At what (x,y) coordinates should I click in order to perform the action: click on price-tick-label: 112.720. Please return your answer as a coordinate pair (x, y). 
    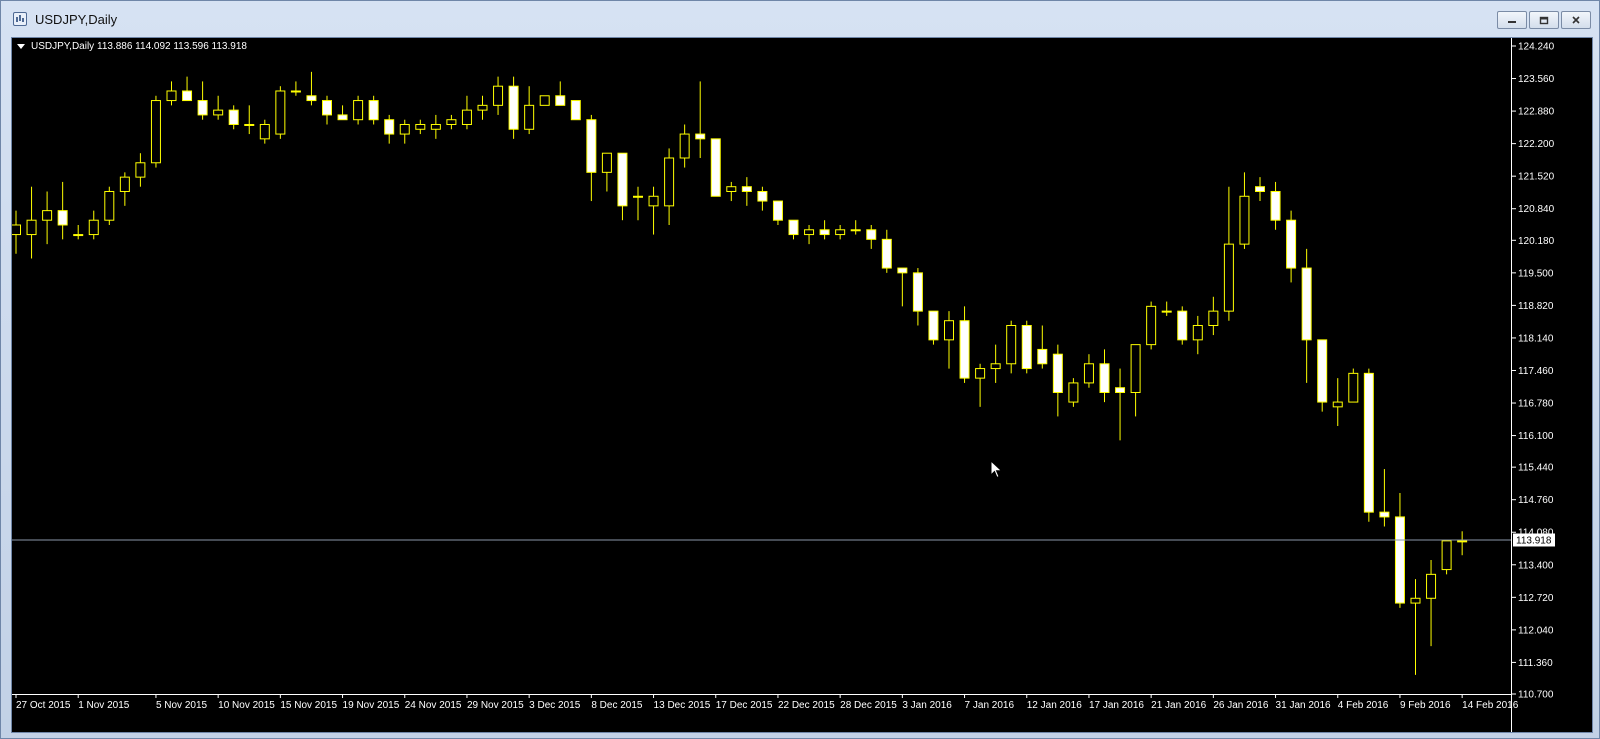
    Looking at the image, I should click on (1536, 598).